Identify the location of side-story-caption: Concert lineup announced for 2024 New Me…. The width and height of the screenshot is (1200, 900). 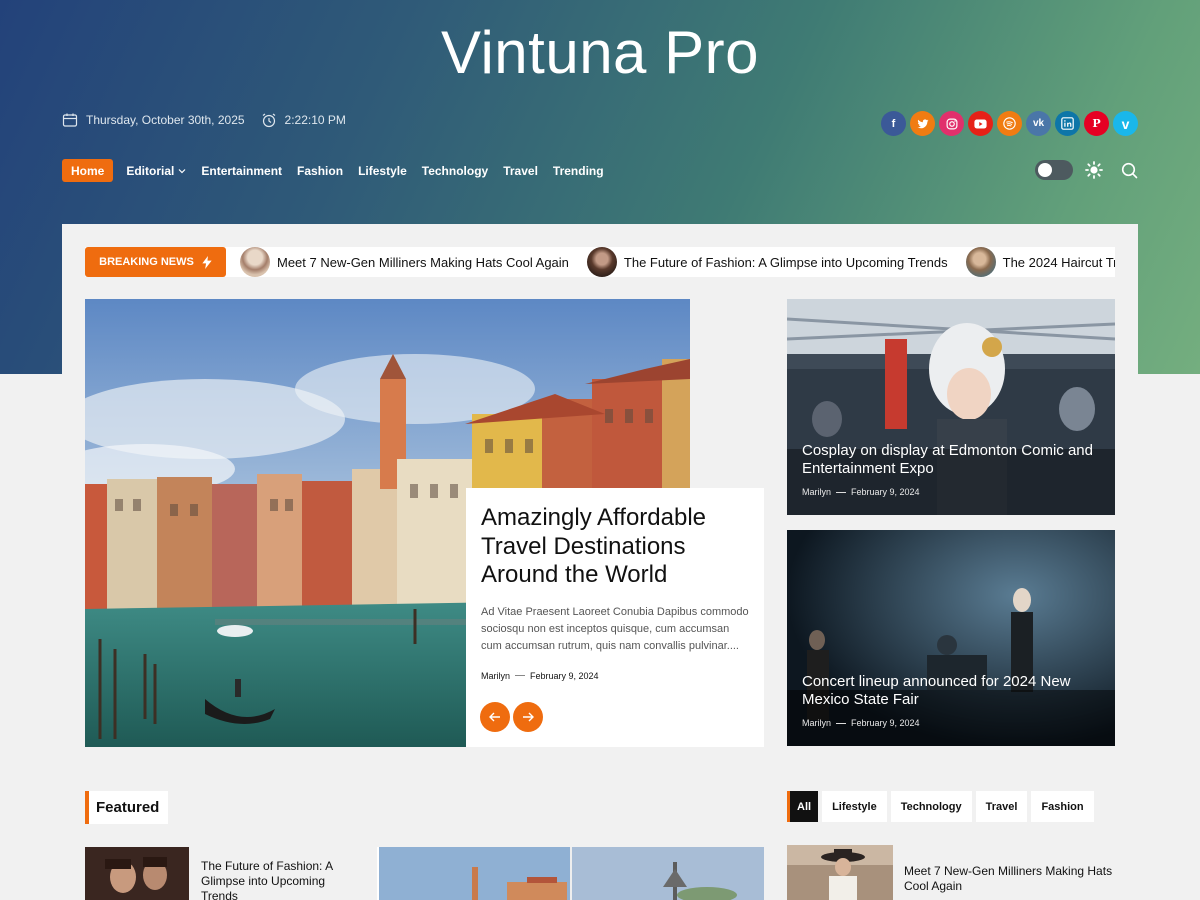
(948, 700).